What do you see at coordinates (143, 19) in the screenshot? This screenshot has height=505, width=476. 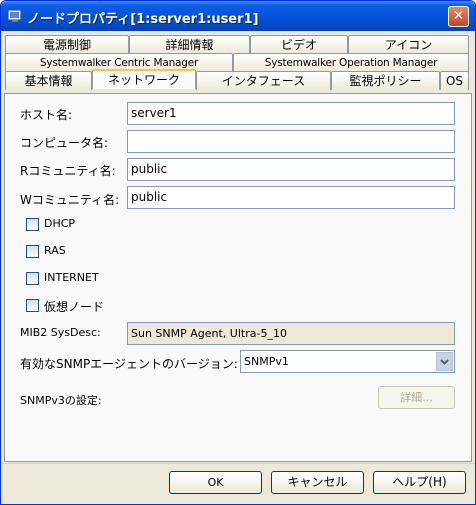 I see `window-title: ノードプロパティ[1:server1:user1]` at bounding box center [143, 19].